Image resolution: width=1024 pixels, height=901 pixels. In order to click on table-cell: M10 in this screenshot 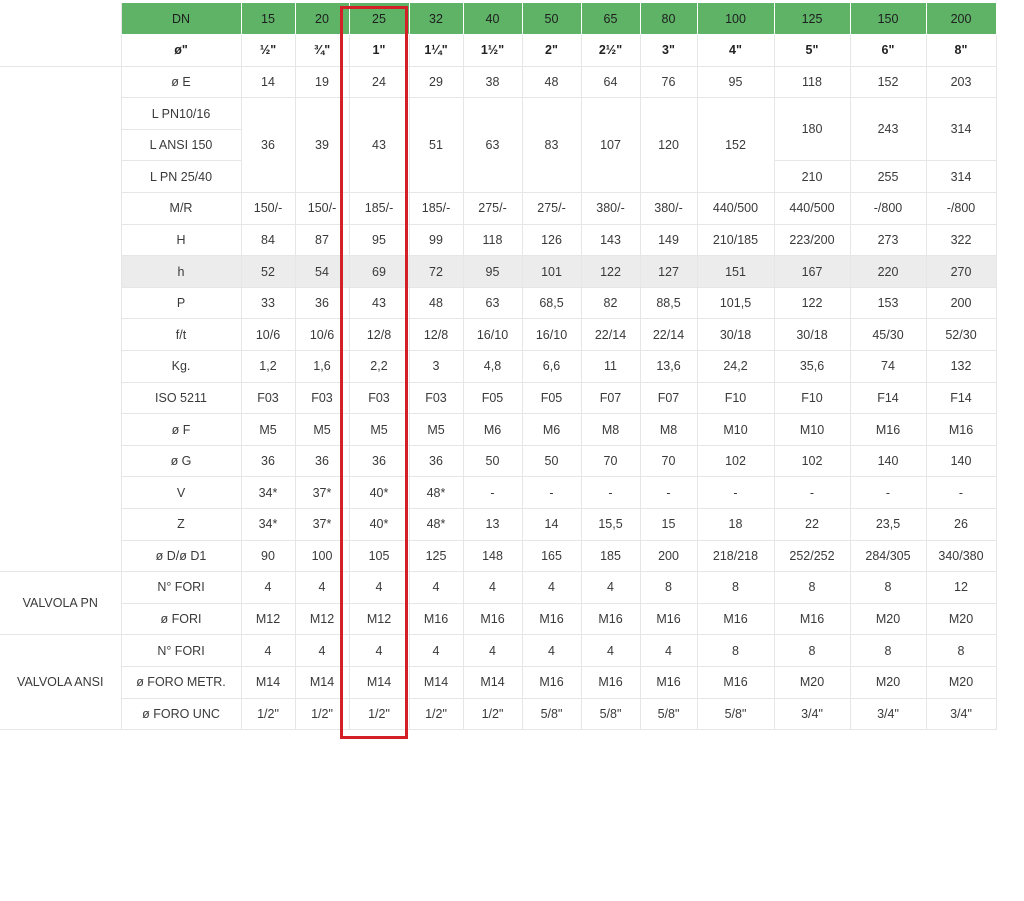, I will do `click(812, 429)`.